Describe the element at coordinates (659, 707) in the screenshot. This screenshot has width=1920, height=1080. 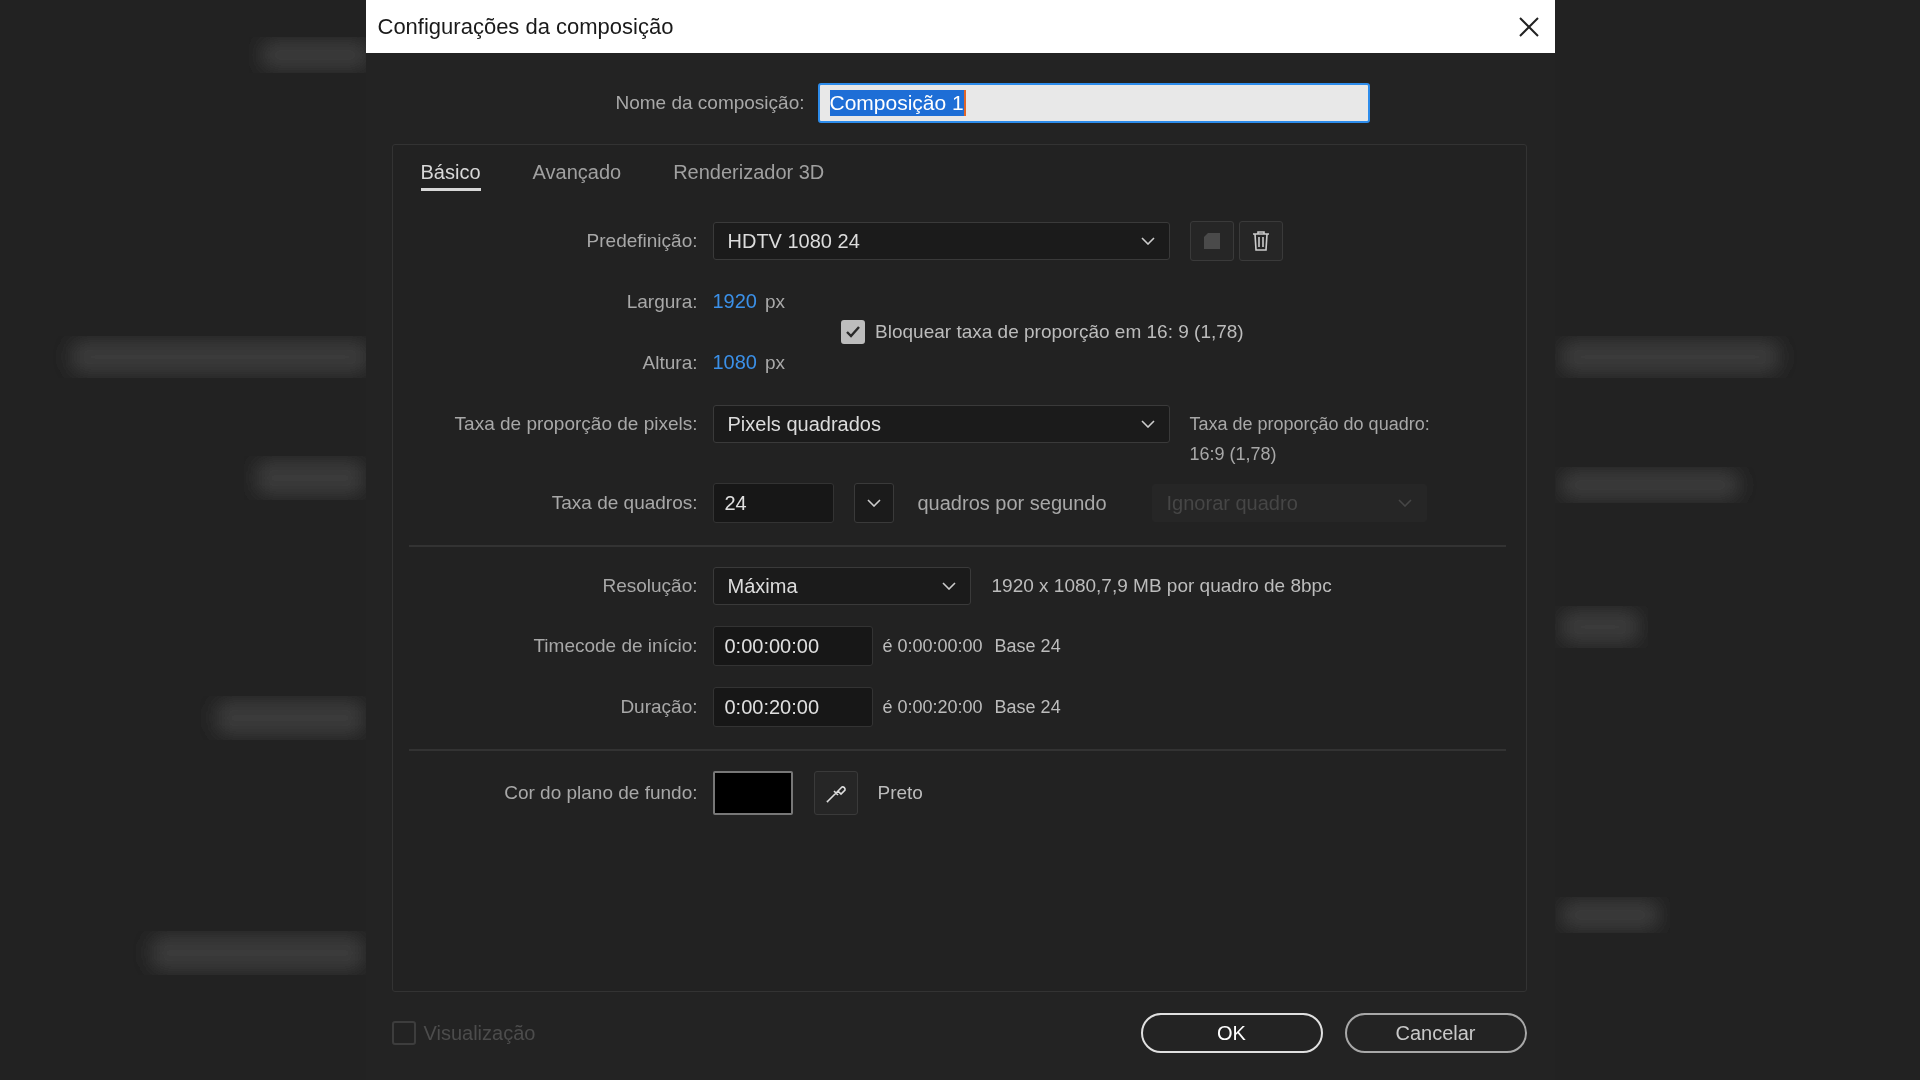
I see `field-label: Duração:` at that location.